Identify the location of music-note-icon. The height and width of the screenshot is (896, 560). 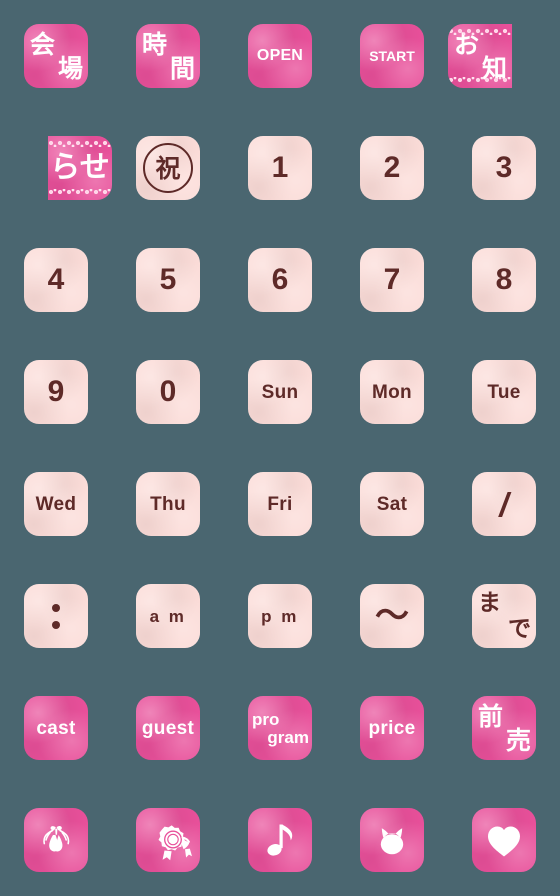
(280, 840).